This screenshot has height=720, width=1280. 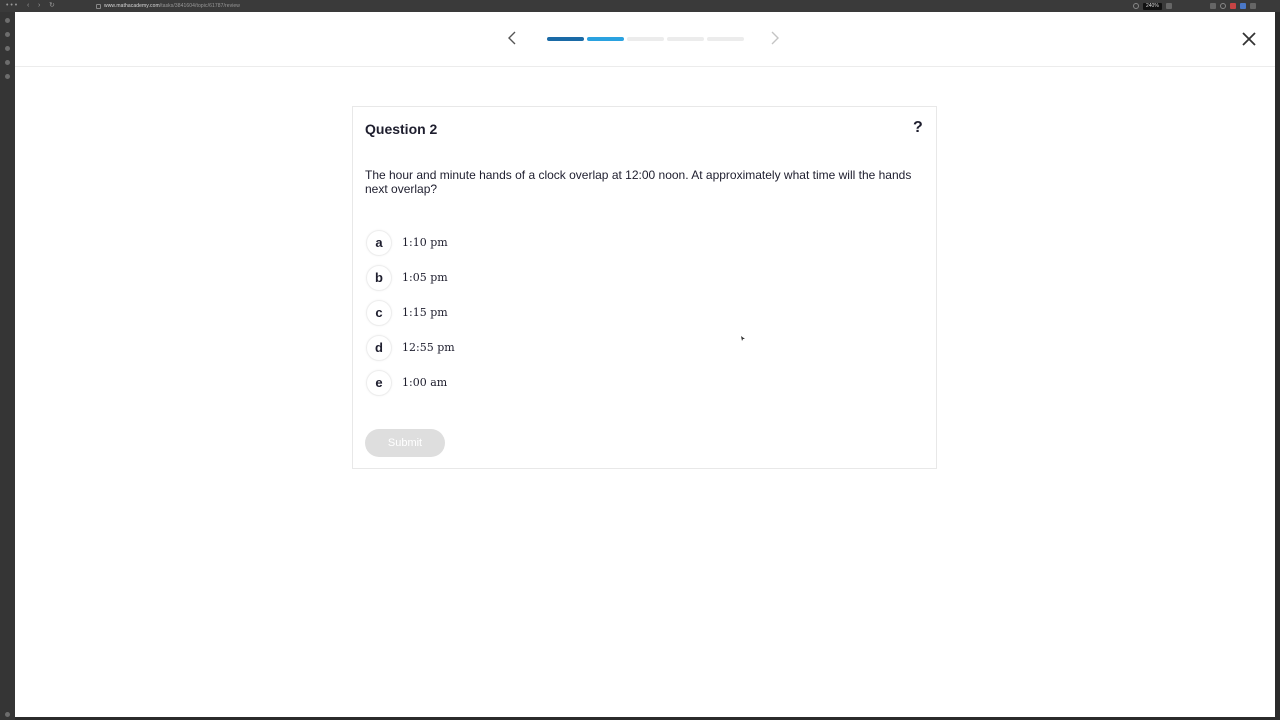 I want to click on choice-text: 1:15 pm, so click(x=425, y=312).